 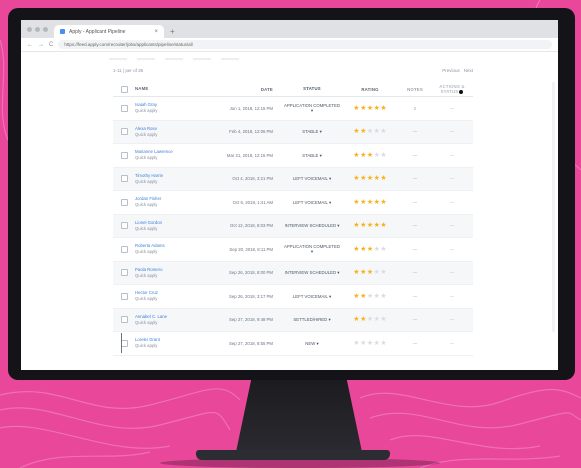 I want to click on back-icon: ←, so click(x=30, y=45).